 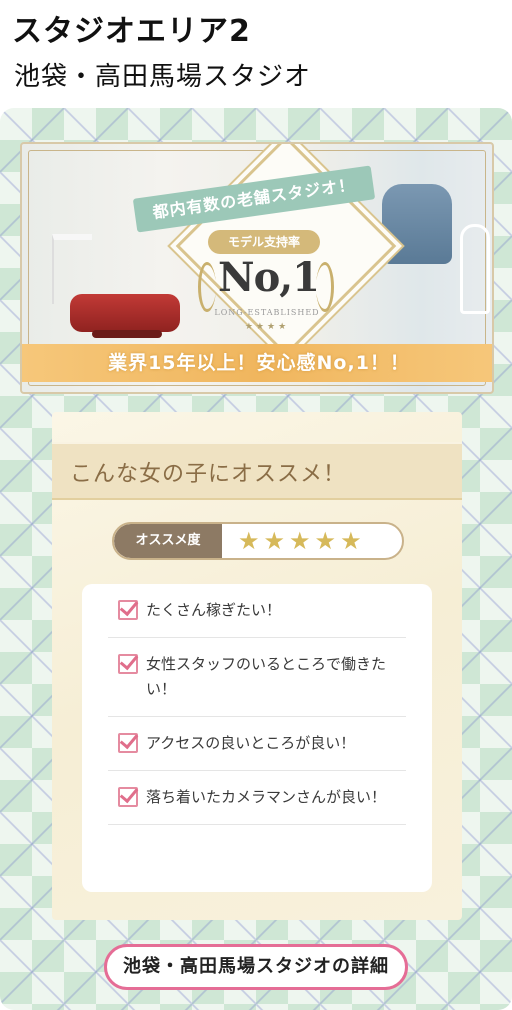 I want to click on list-item: 女性スタッフのいるところで働きたい！, so click(x=257, y=677).